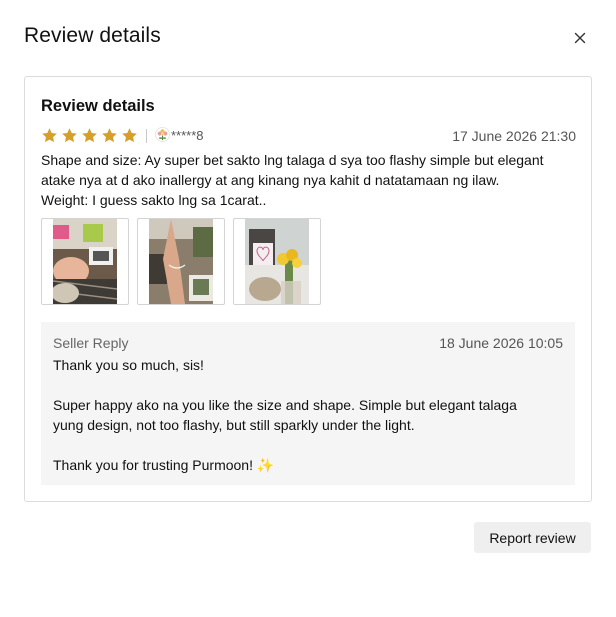 The width and height of the screenshot is (616, 617). Describe the element at coordinates (532, 537) in the screenshot. I see `report-review-button: Report review` at that location.